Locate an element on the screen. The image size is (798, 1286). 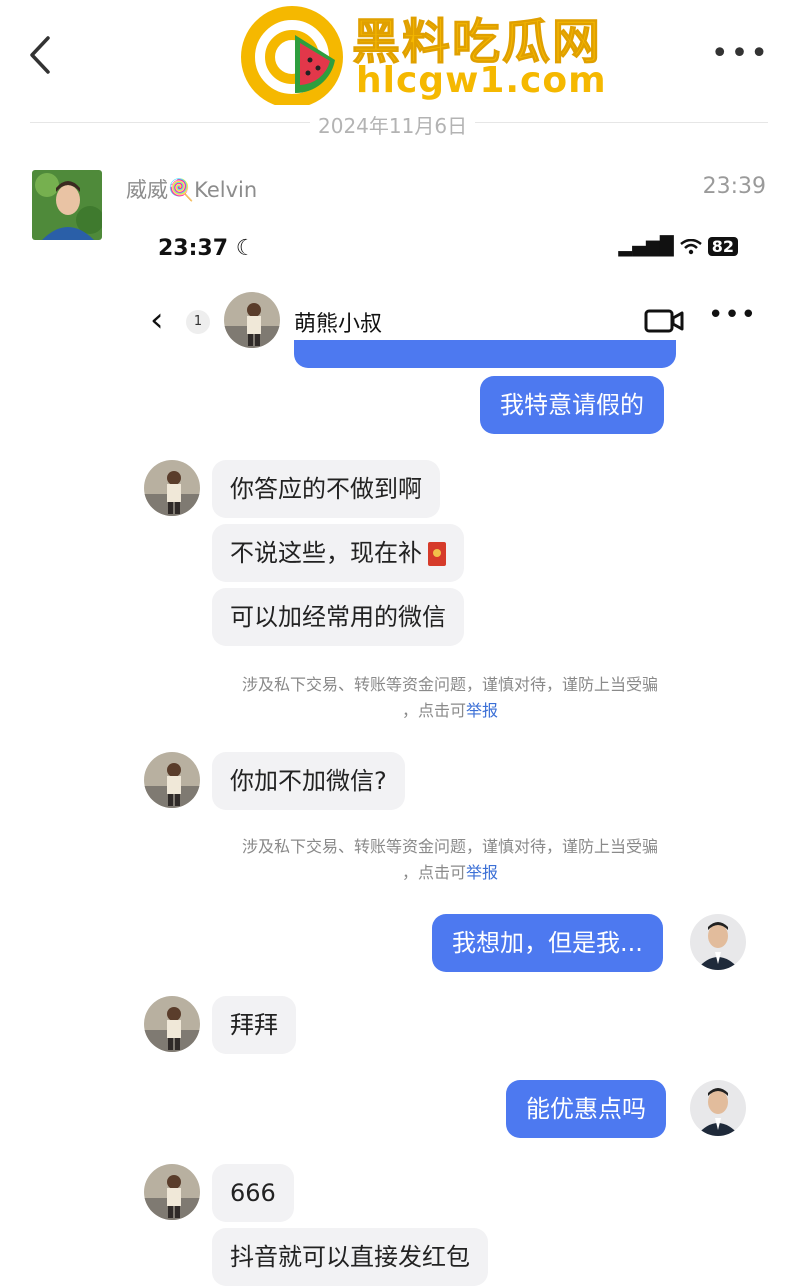
sender-name: 威威🍭Kelvin is located at coordinates (192, 190).